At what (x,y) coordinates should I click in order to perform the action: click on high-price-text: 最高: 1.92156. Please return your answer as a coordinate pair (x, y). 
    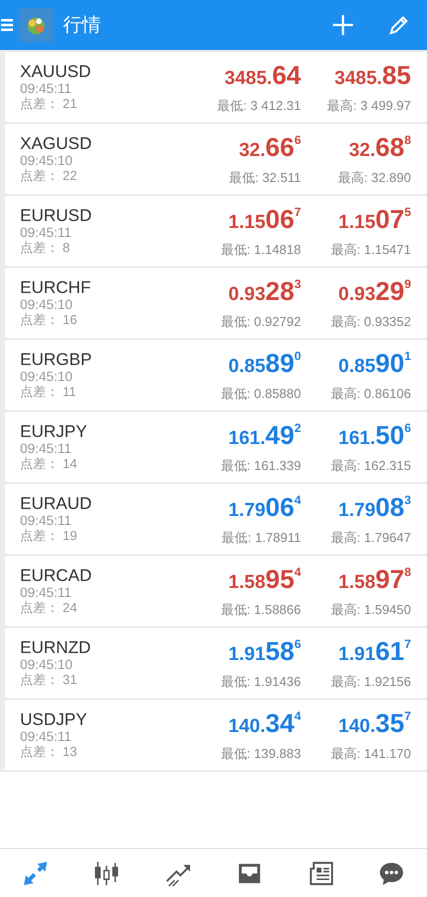
    Looking at the image, I should click on (370, 681).